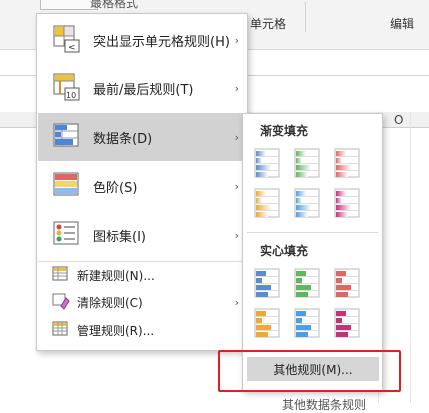  What do you see at coordinates (307, 323) in the screenshot?
I see `solid-databar-light-blue` at bounding box center [307, 323].